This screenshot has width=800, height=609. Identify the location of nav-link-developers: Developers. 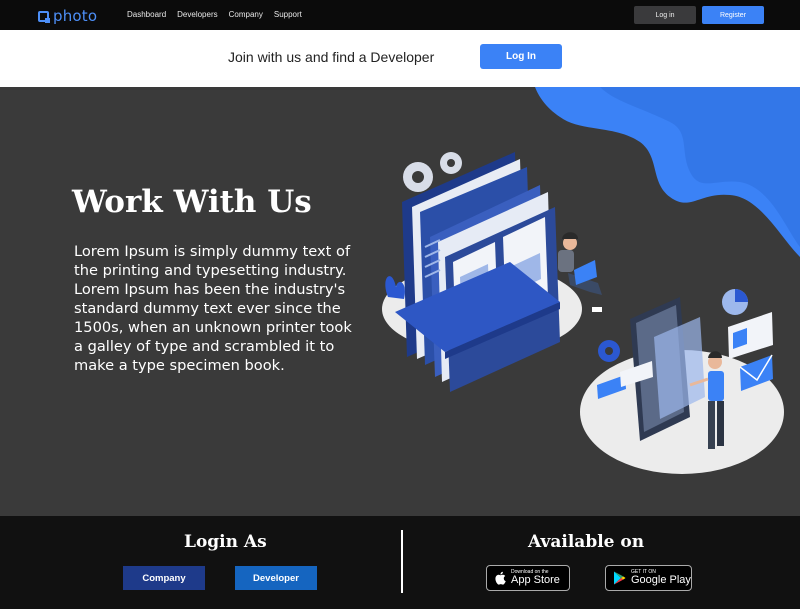
(197, 14).